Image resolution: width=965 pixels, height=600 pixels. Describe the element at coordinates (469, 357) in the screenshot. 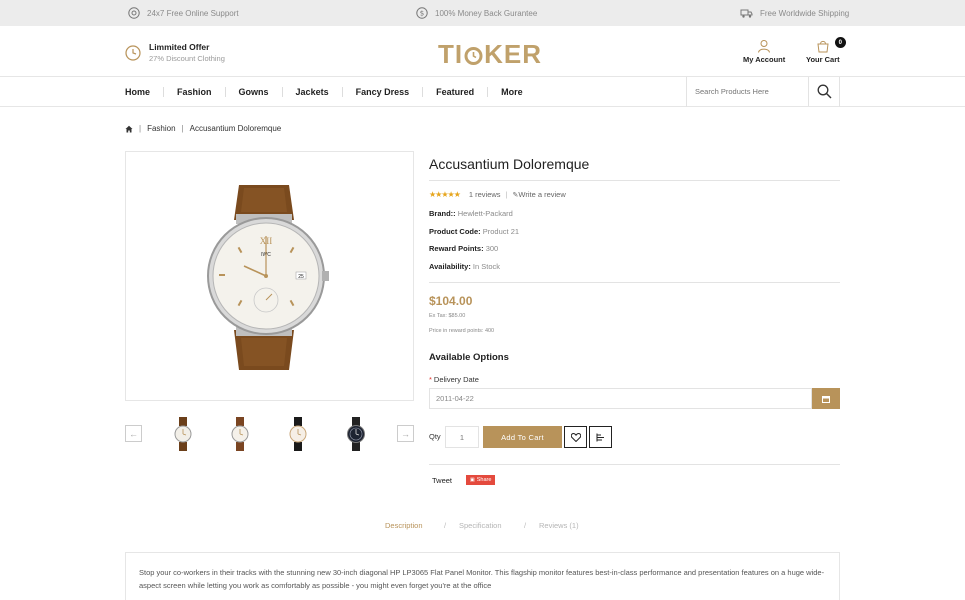

I see `options-title: Available Options` at that location.